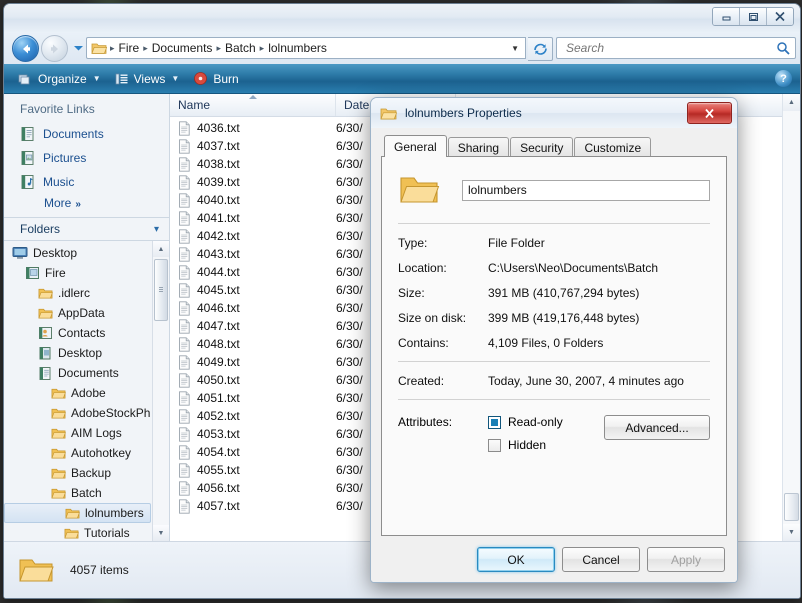 The image size is (802, 603). Describe the element at coordinates (78, 313) in the screenshot. I see `tree-item-appdata: AppData` at that location.